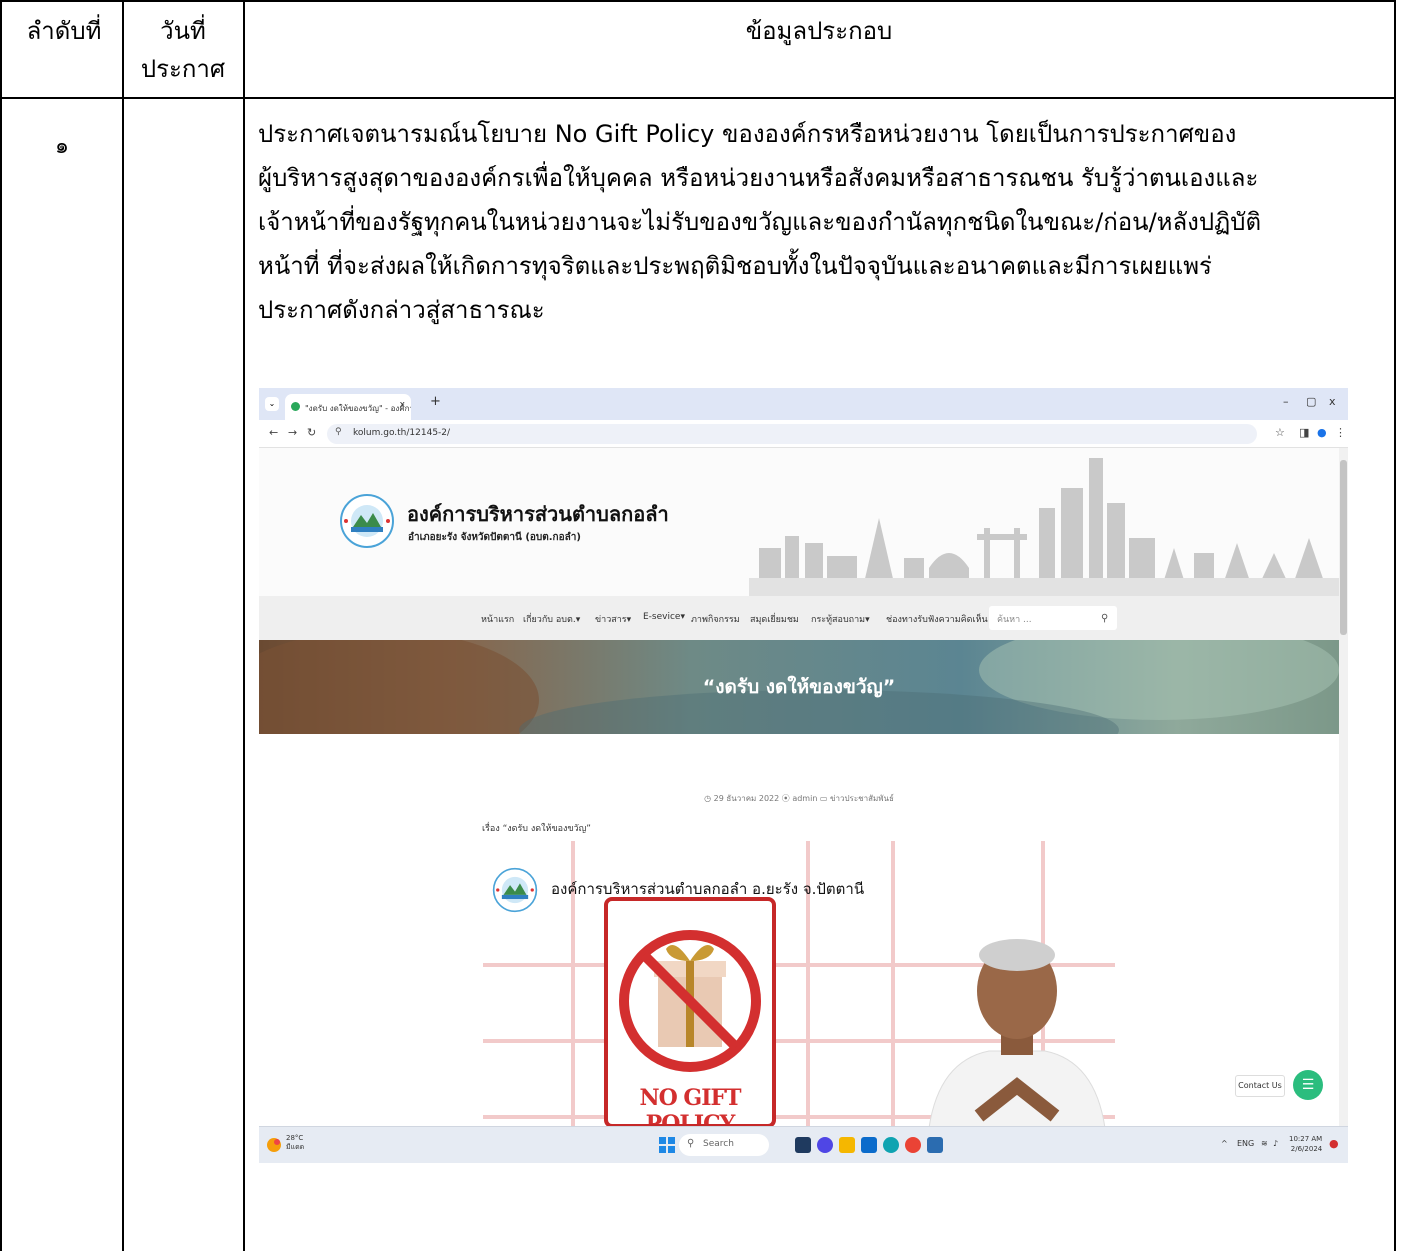 The image size is (1405, 1251). What do you see at coordinates (1224, 1143) in the screenshot?
I see `tray-chevron-icon: ^` at bounding box center [1224, 1143].